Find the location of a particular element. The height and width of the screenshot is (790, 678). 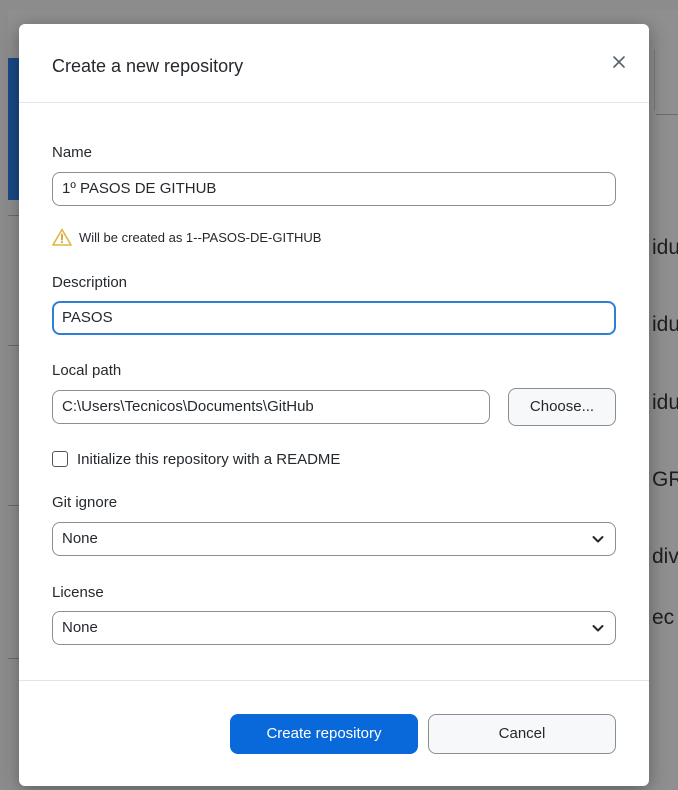

close-icon is located at coordinates (619, 62).